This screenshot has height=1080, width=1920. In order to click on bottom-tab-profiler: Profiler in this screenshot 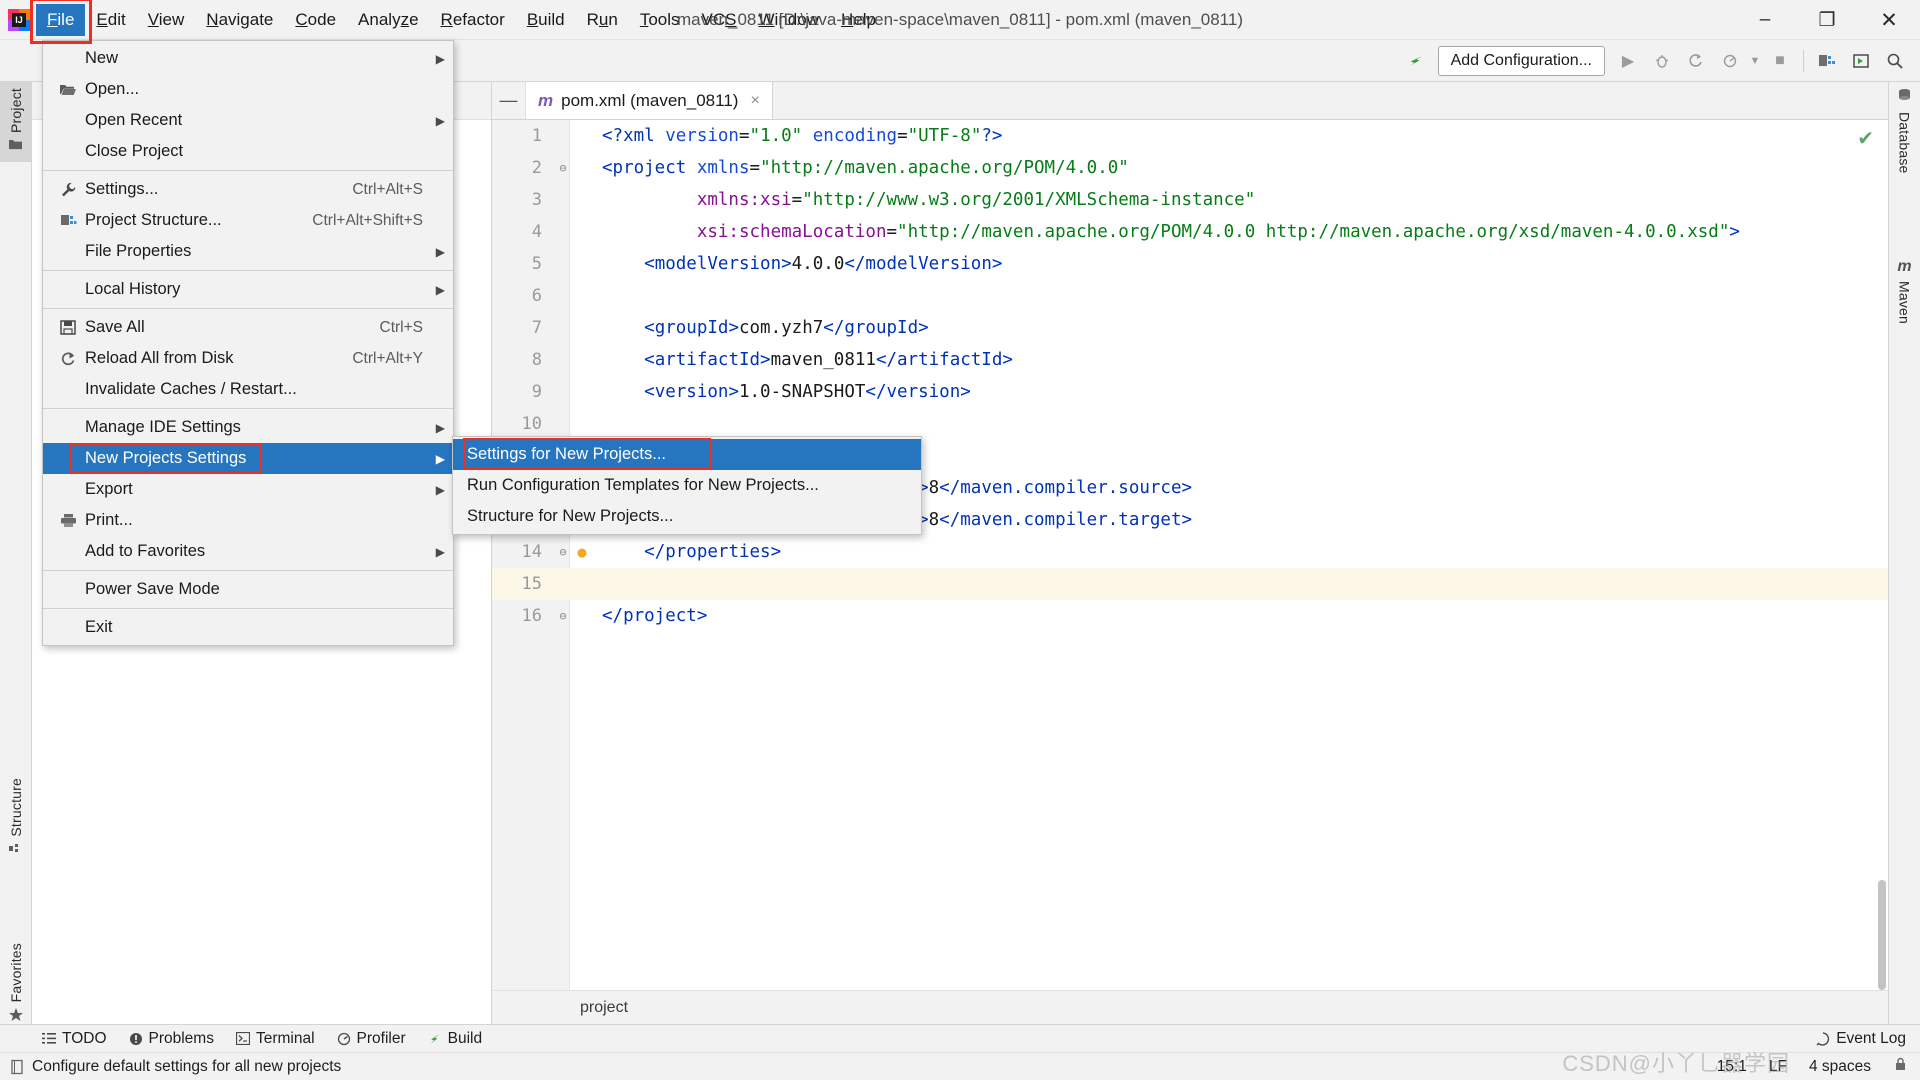, I will do `click(371, 1039)`.